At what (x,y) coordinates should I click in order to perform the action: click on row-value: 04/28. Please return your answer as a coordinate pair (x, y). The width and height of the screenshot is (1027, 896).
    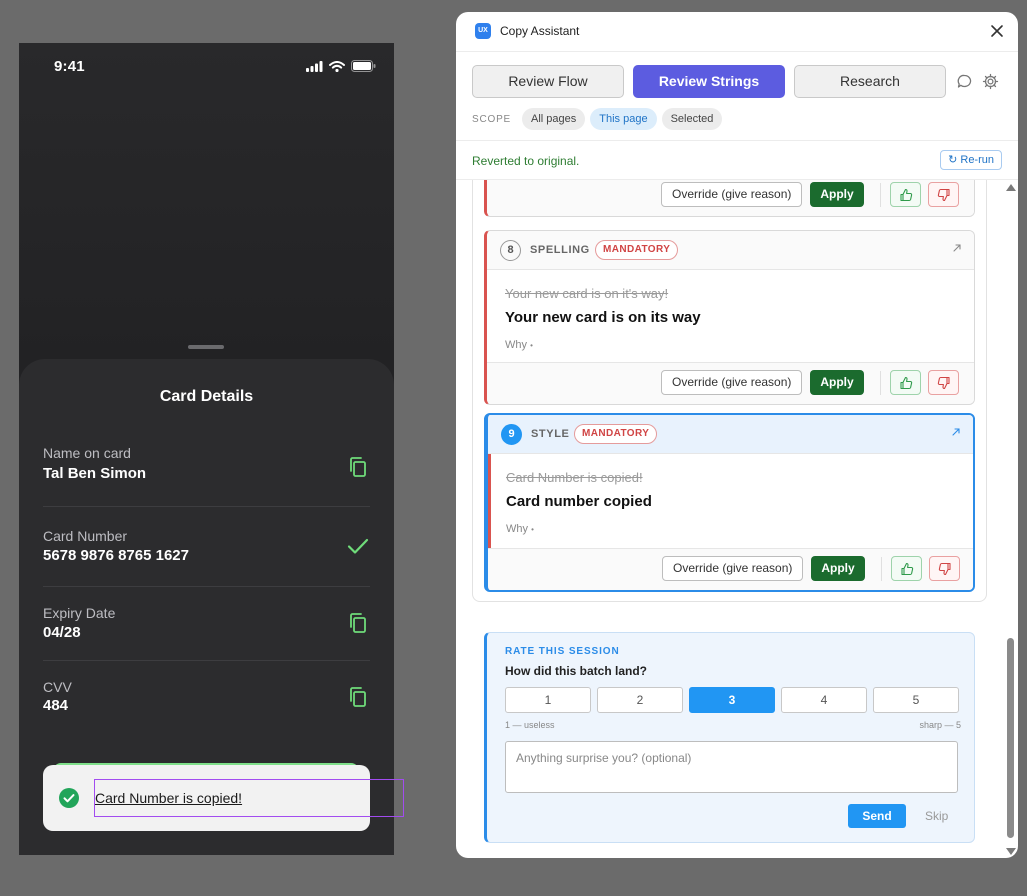
    Looking at the image, I should click on (62, 632).